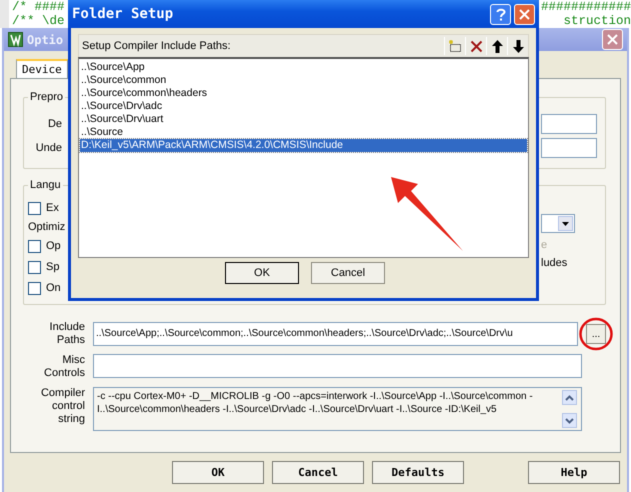 Image resolution: width=631 pixels, height=492 pixels. What do you see at coordinates (597, 21) in the screenshot?
I see `code-text: struction` at bounding box center [597, 21].